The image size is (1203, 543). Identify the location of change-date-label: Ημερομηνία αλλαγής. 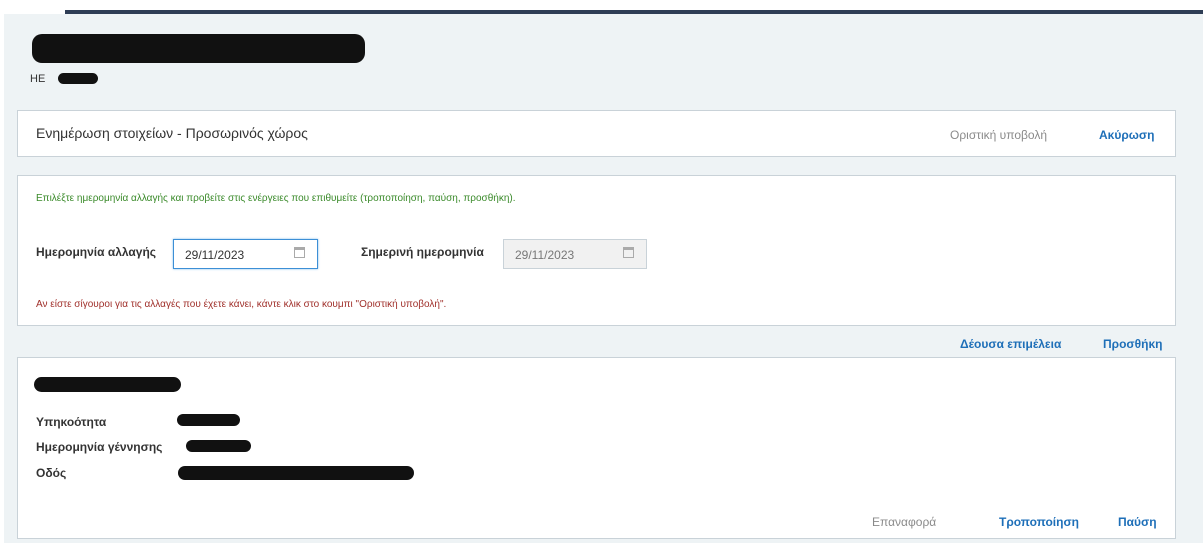
(96, 252).